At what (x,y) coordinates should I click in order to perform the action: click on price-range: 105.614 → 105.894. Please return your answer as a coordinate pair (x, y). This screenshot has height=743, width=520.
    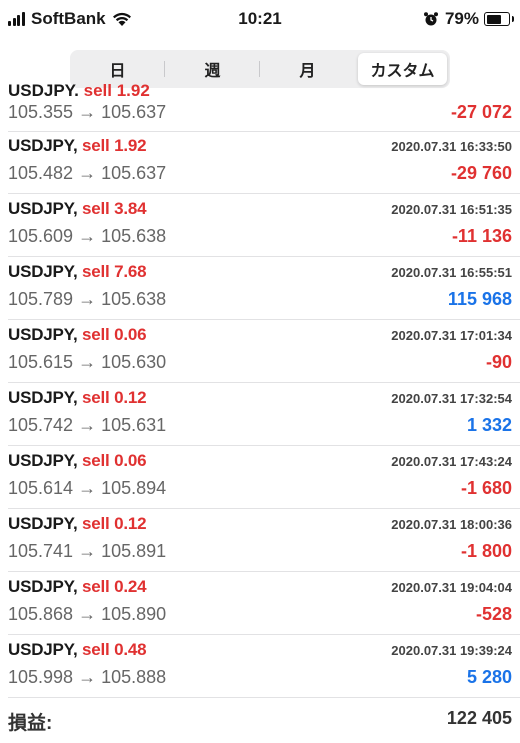
    Looking at the image, I should click on (87, 488).